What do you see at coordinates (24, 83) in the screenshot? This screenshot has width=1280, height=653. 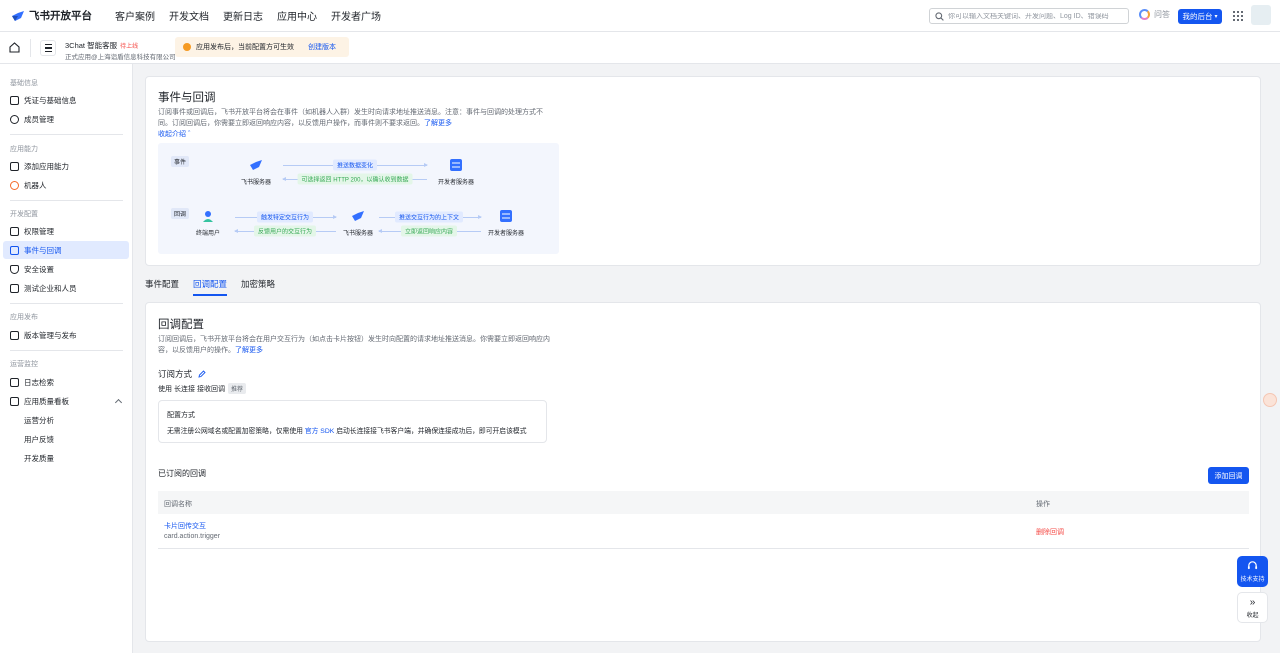 I see `sidebar-group-basic: 基础信息` at bounding box center [24, 83].